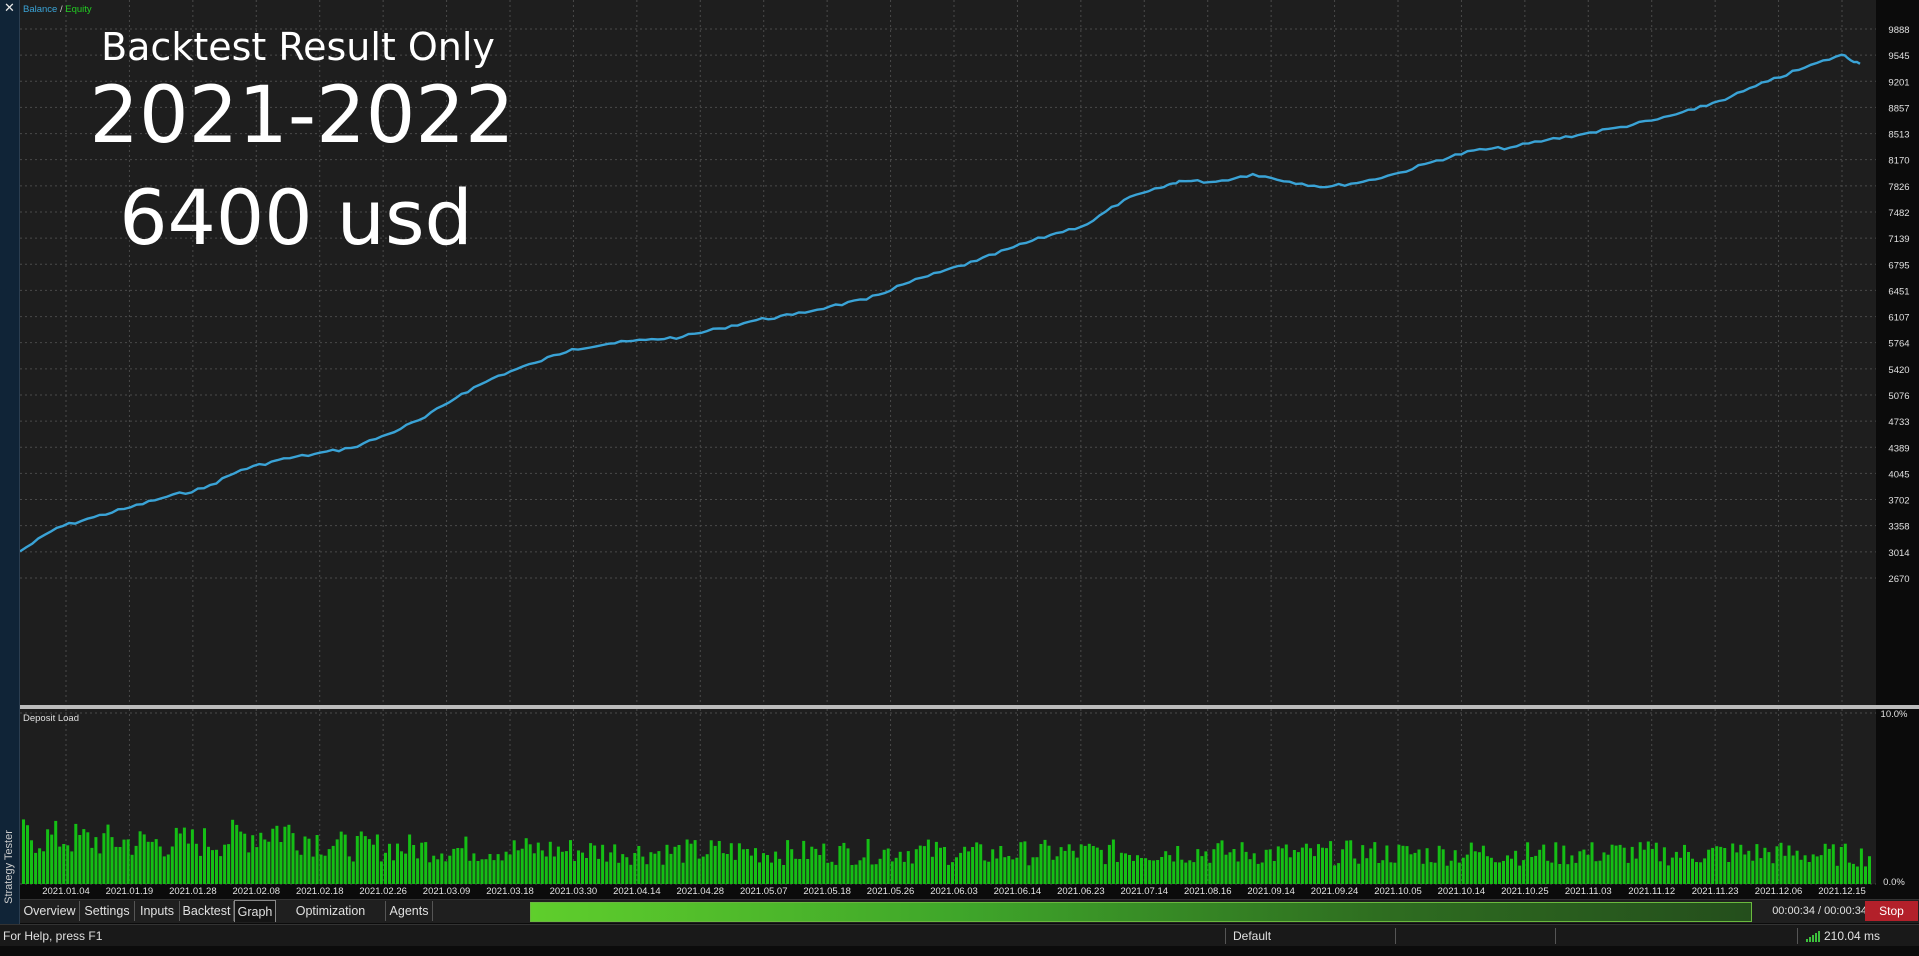  What do you see at coordinates (409, 911) in the screenshot?
I see `tab-agents: Agents` at bounding box center [409, 911].